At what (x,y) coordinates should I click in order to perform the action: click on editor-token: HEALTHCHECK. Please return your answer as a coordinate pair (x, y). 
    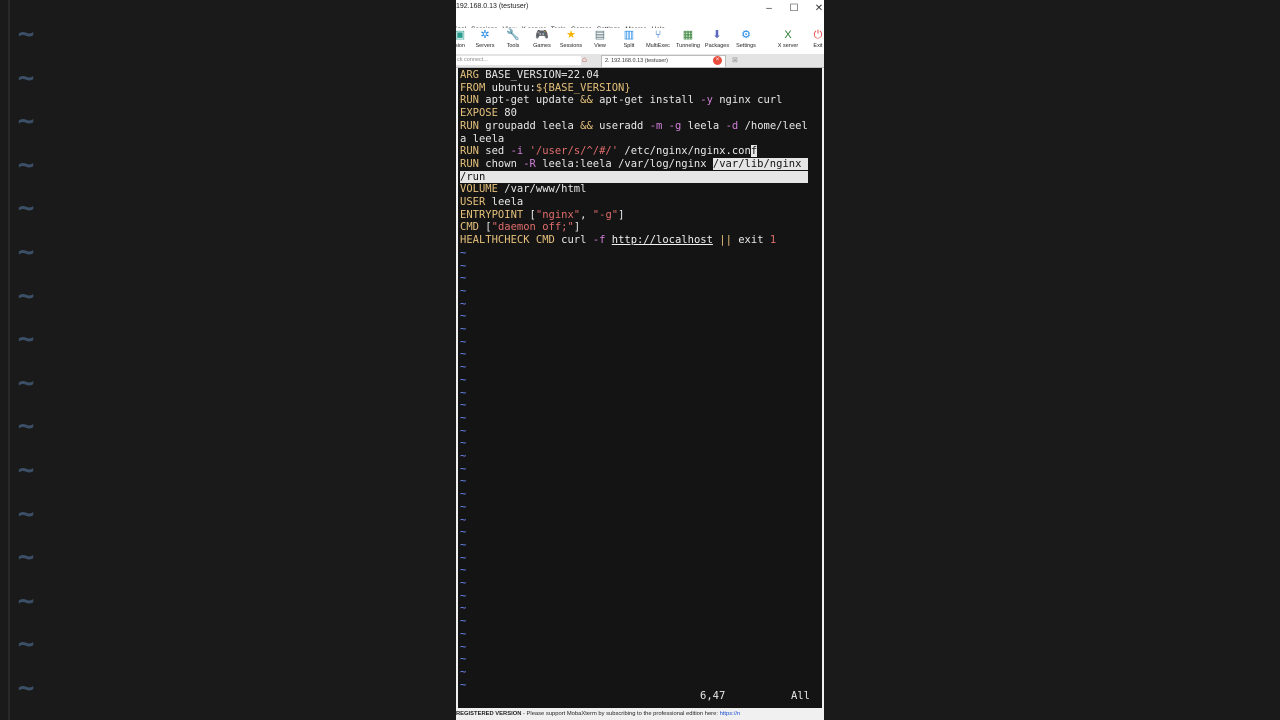
    Looking at the image, I should click on (495, 240).